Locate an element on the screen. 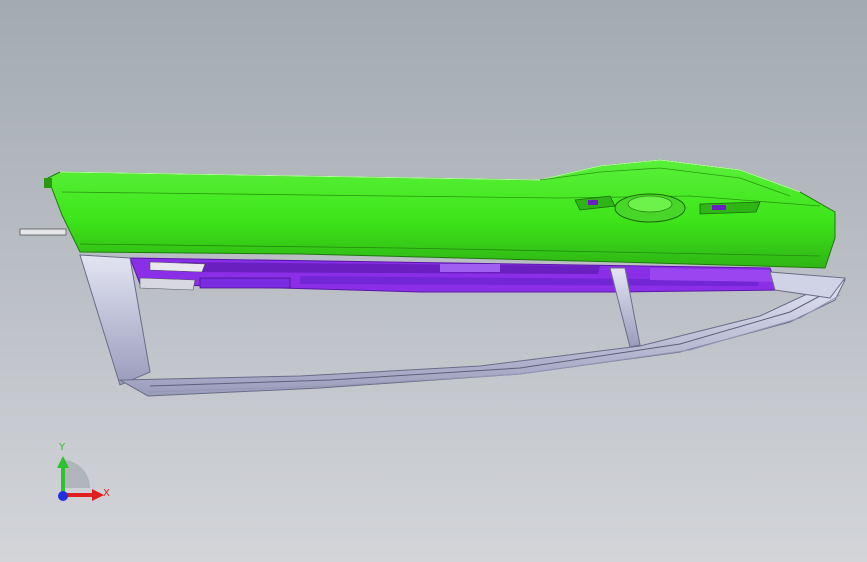  z-axis-dot is located at coordinates (63, 496).